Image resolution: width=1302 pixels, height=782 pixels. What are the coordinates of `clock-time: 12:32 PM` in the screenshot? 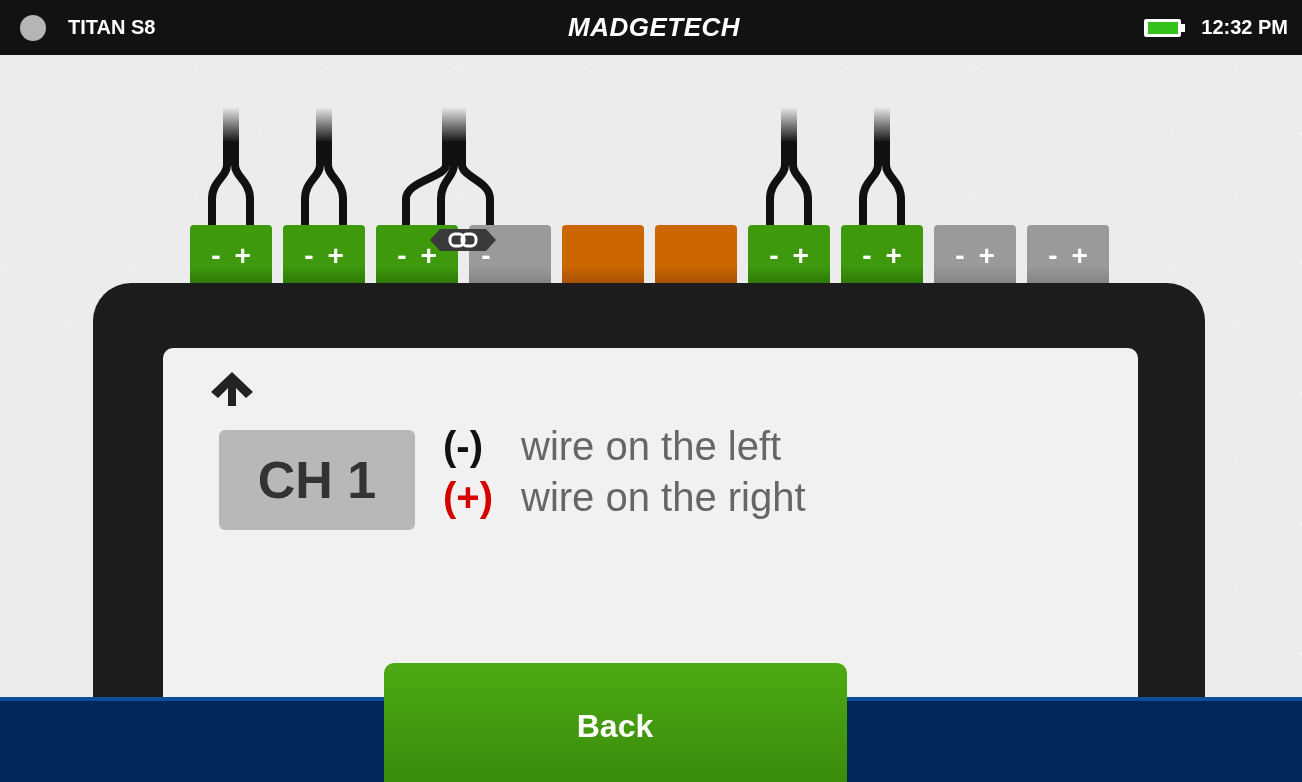 It's located at (1244, 27).